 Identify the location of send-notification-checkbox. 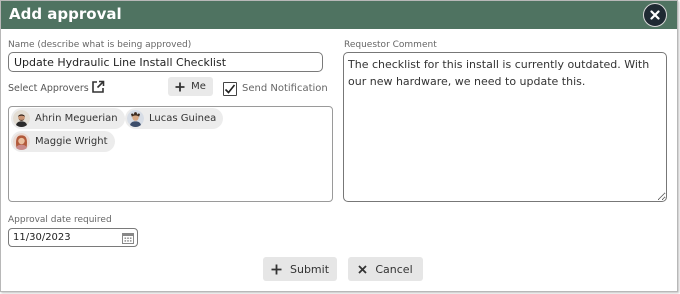
(230, 89).